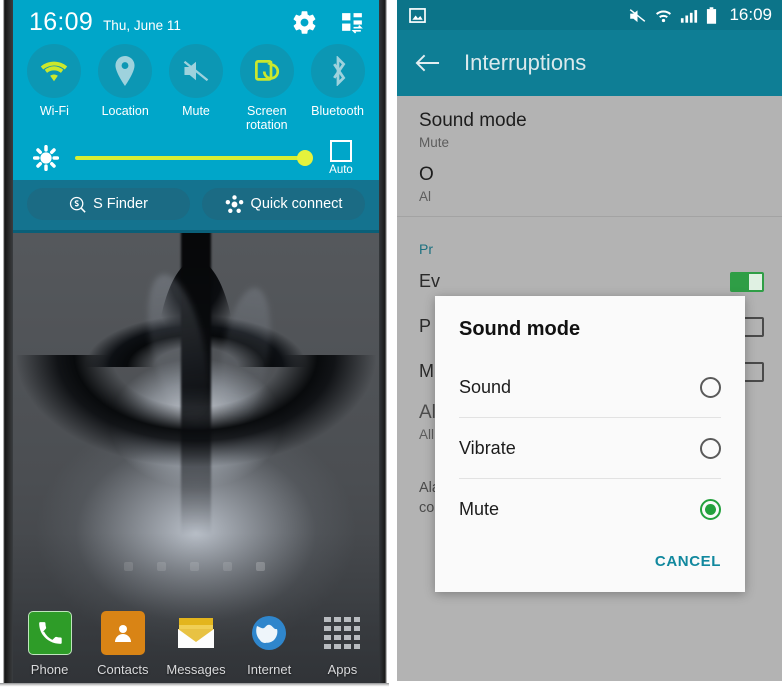 The height and width of the screenshot is (689, 782). I want to click on quick-settings-edit-icon, so click(352, 22).